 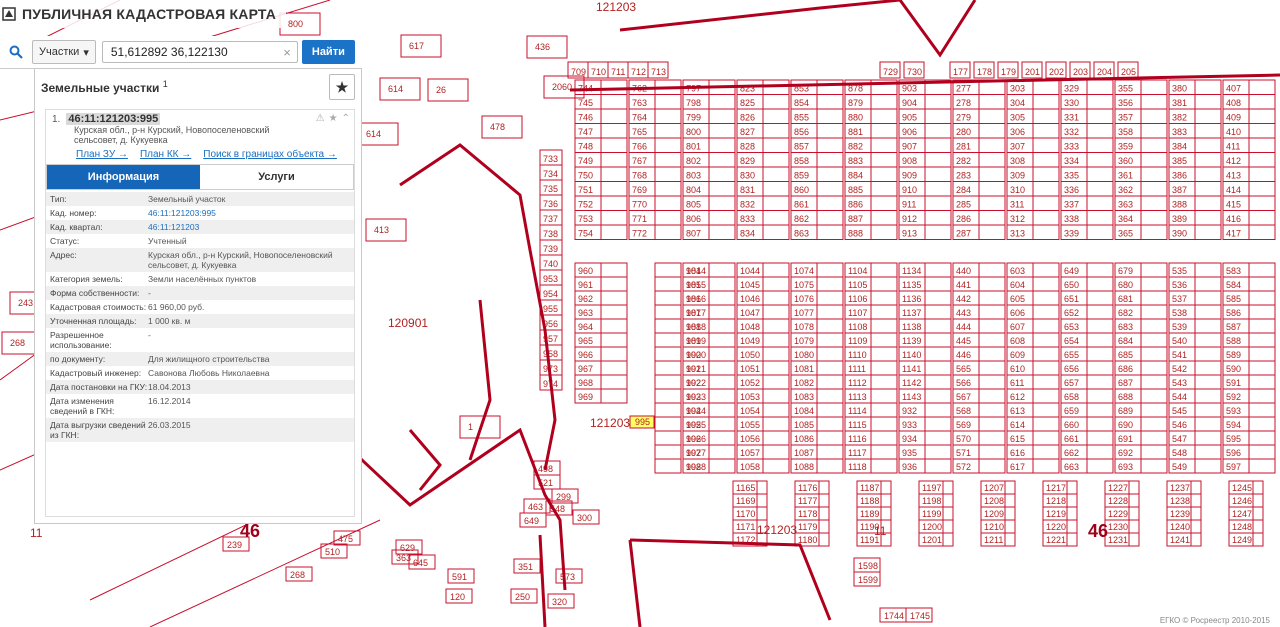 I want to click on search-button, so click(x=16, y=52).